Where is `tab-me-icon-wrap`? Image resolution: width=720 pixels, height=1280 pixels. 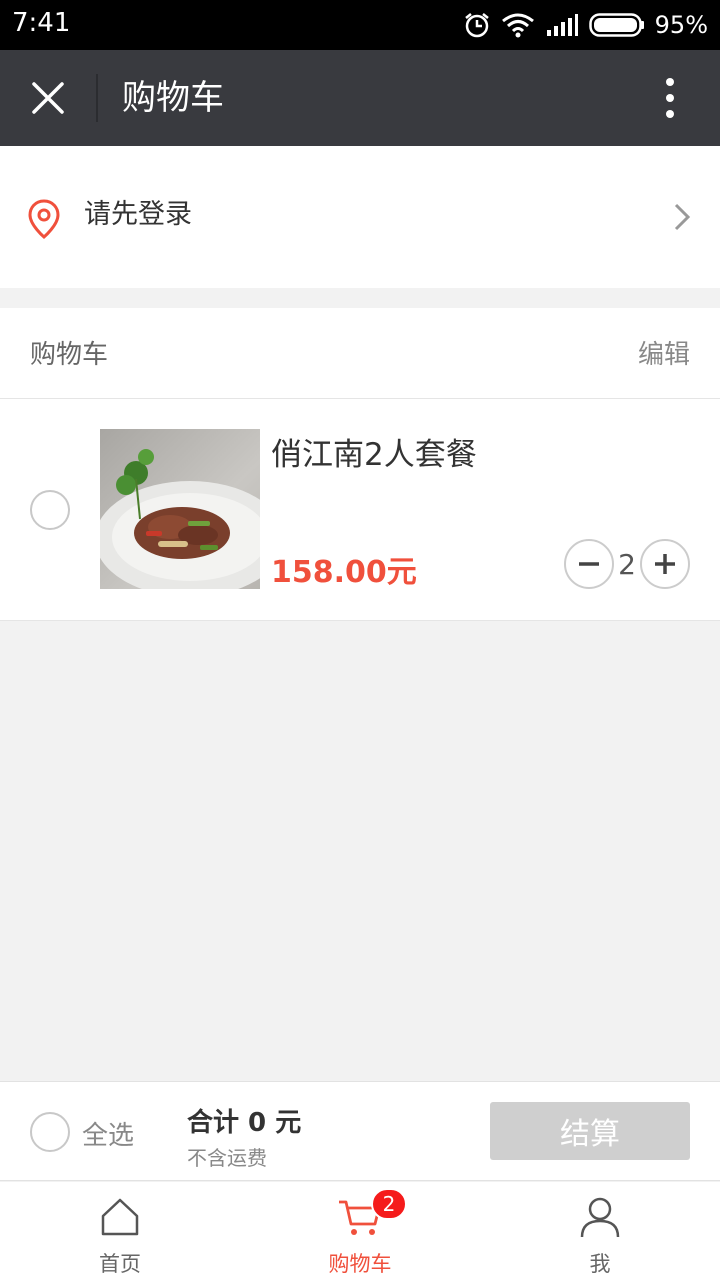
tab-me-icon-wrap is located at coordinates (600, 1217).